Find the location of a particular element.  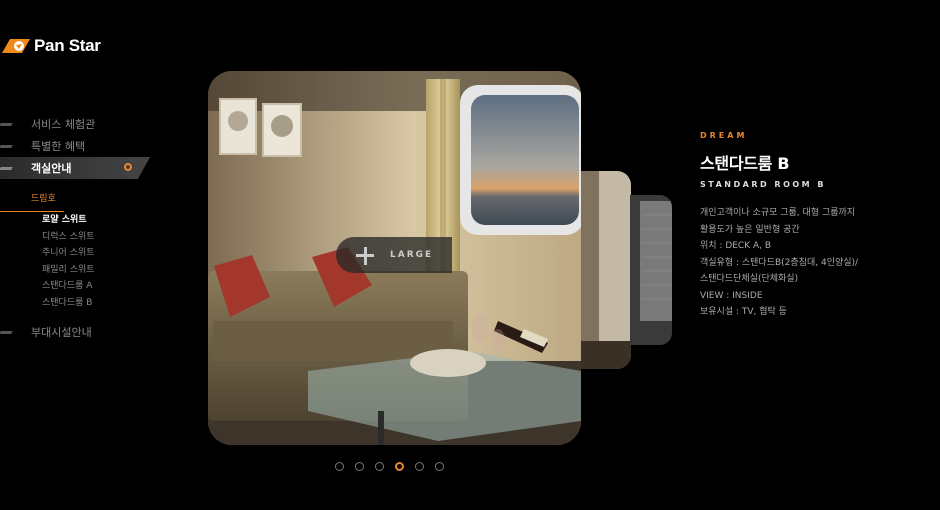

nav-item-special-benefits: 특별한 혜택 is located at coordinates (80, 146).